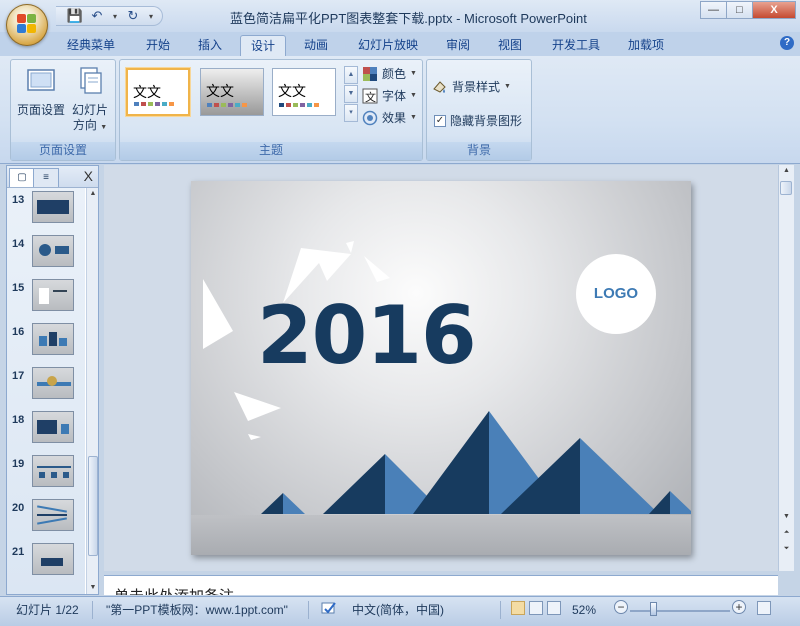 The width and height of the screenshot is (800, 626). Describe the element at coordinates (304, 92) in the screenshot. I see `theme-alternate: 文文` at that location.